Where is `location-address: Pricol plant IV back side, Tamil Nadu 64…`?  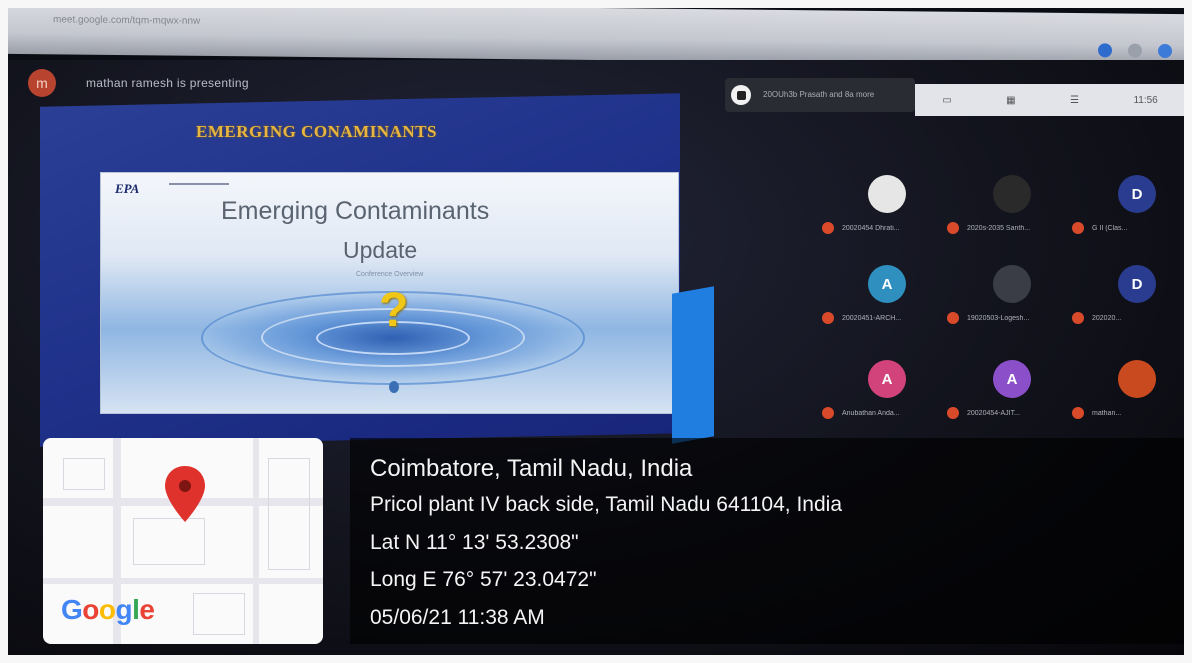 location-address: Pricol plant IV back side, Tamil Nadu 64… is located at coordinates (606, 504).